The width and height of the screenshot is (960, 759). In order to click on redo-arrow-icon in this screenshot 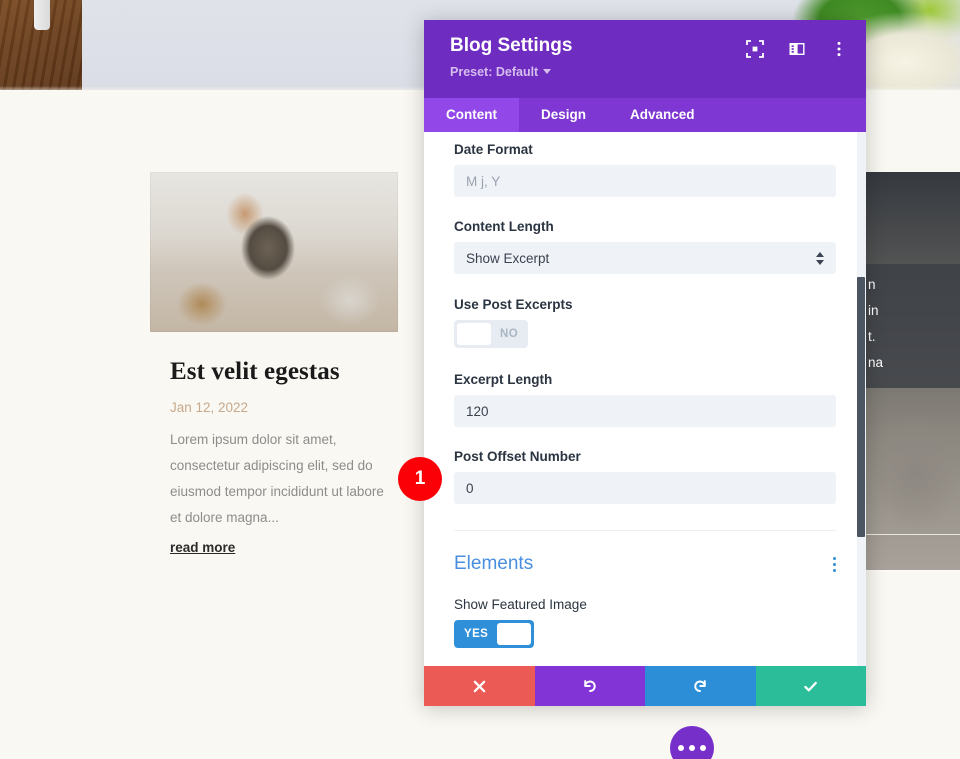, I will do `click(700, 685)`.